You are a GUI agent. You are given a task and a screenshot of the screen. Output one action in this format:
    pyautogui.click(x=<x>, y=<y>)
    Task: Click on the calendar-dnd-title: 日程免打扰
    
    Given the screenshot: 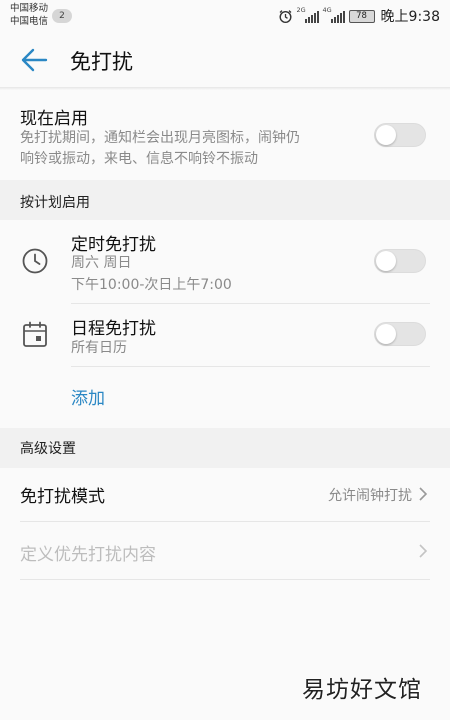 What is the action you would take?
    pyautogui.click(x=113, y=329)
    